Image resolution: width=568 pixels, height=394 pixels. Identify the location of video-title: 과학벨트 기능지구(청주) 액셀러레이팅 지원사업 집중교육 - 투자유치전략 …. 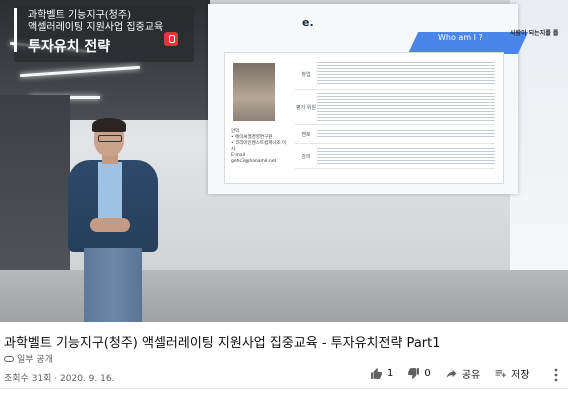
(222, 343).